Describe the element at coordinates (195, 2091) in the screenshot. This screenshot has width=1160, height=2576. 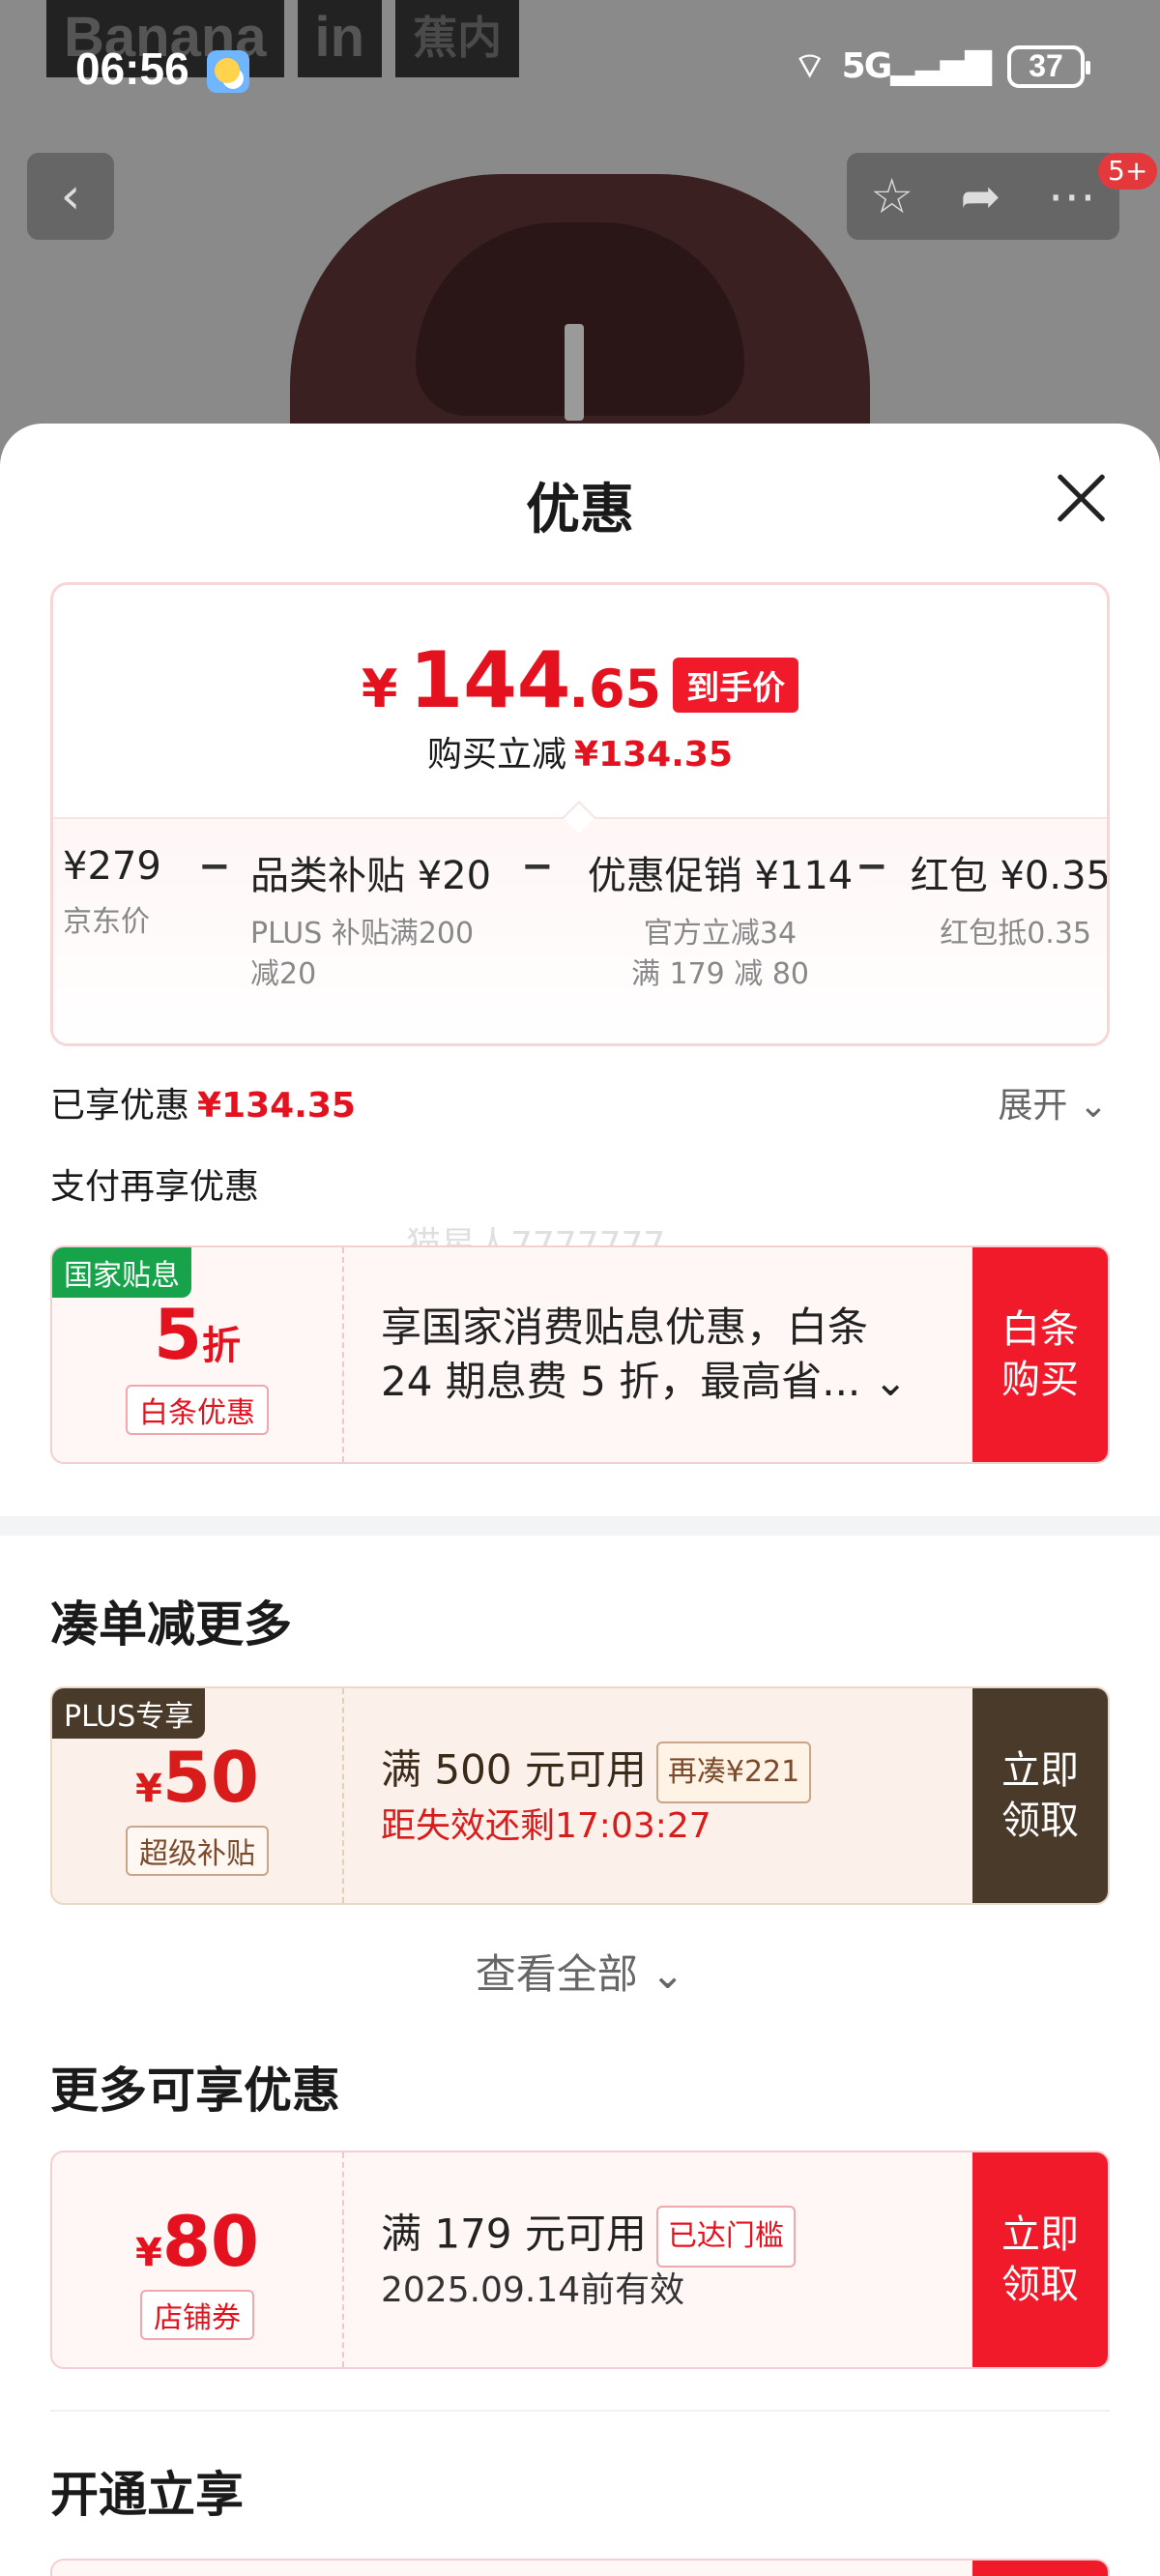
I see `section-title-enjoy: 更多可享优惠` at that location.